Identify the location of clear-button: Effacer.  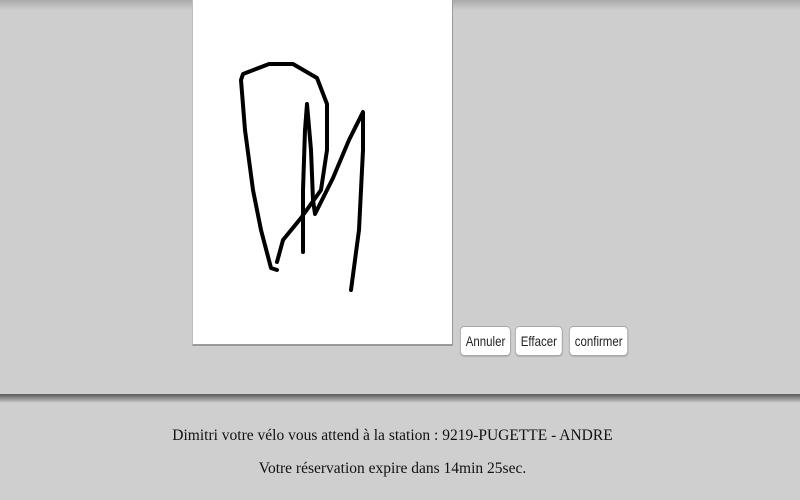
(539, 341).